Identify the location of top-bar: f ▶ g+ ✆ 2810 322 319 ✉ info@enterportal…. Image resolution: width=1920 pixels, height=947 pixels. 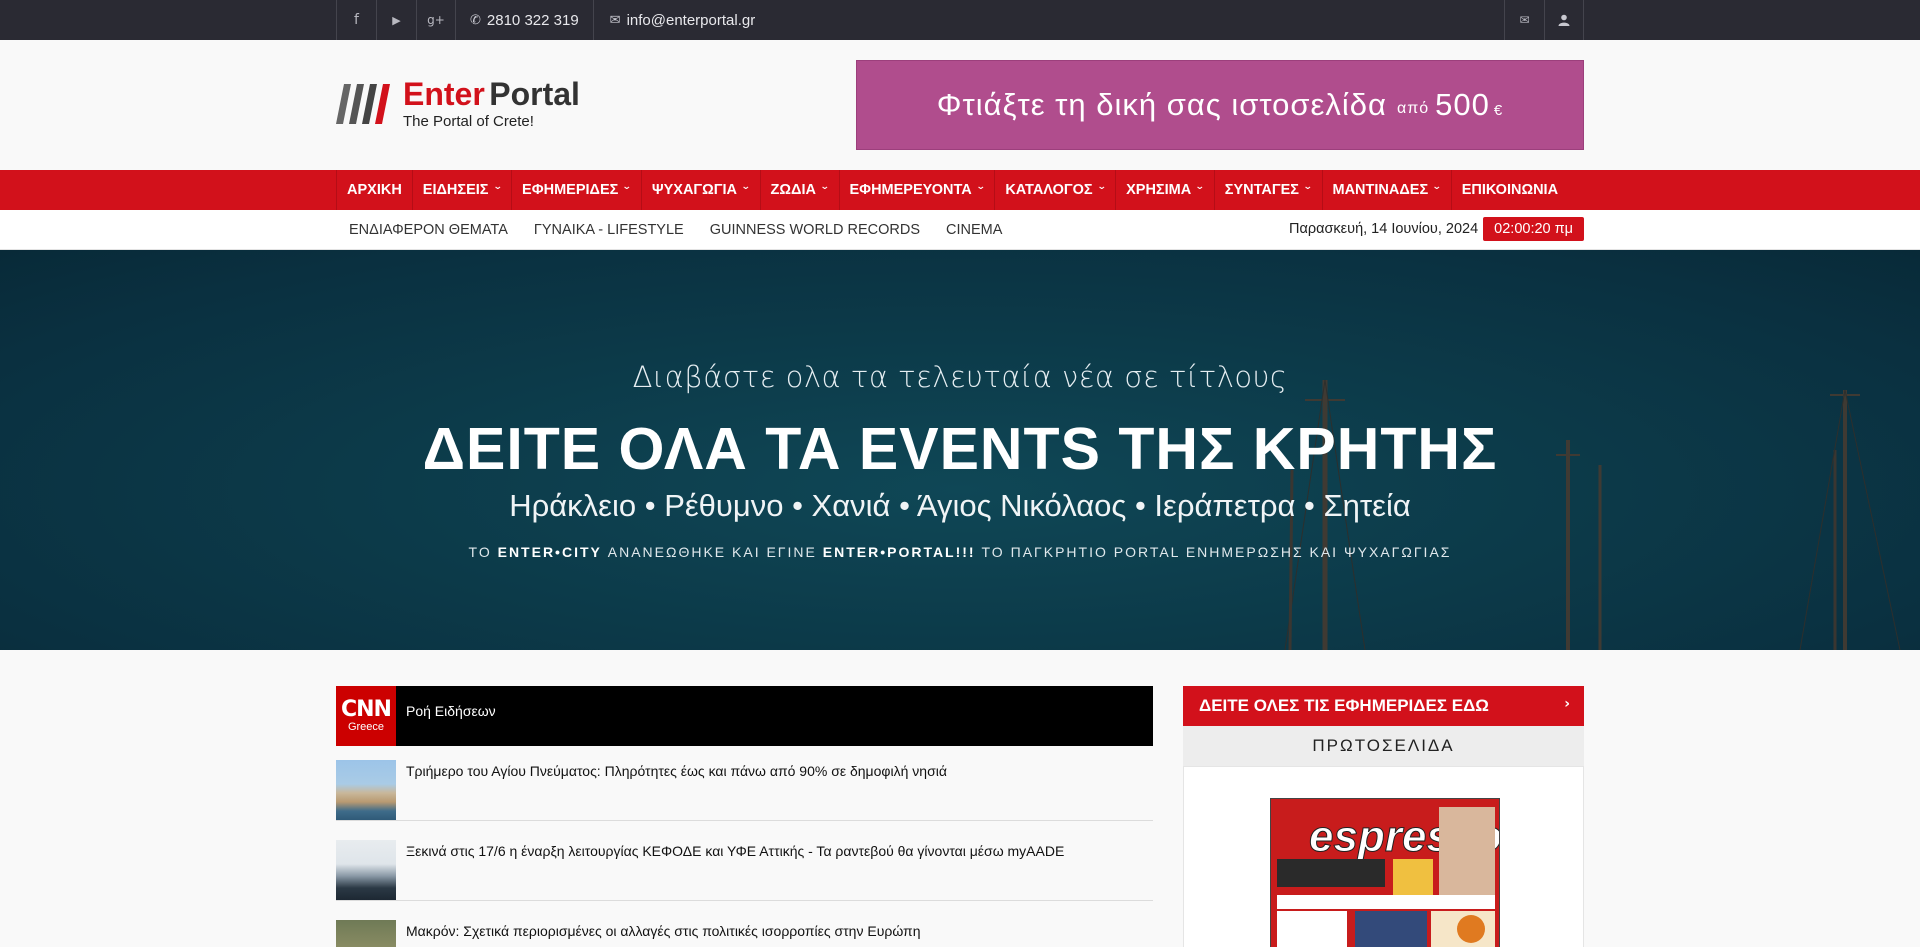
(960, 20).